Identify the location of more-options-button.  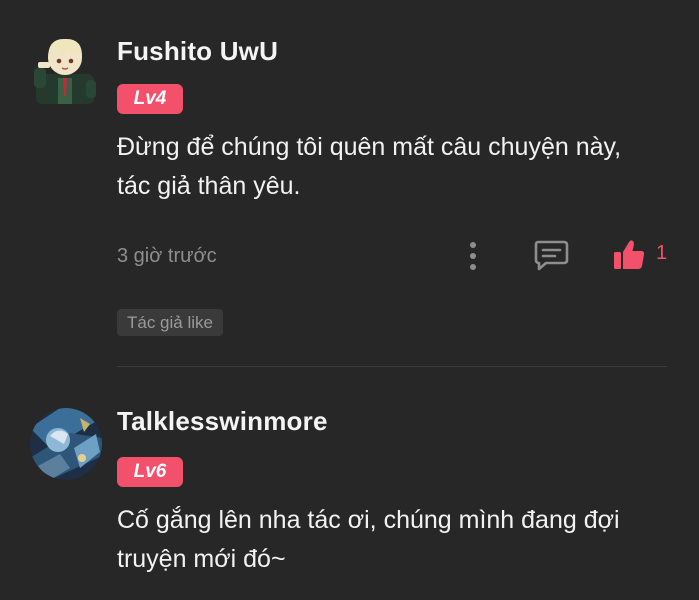
(473, 257).